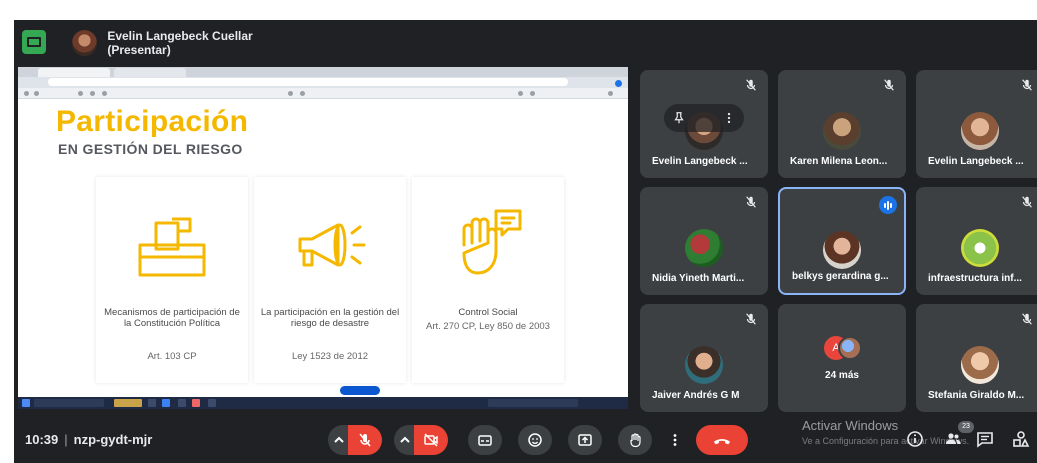 Image resolution: width=1037 pixels, height=463 pixels. What do you see at coordinates (525, 42) in the screenshot?
I see `top-bar: Evelin Langebeck Cuellar (Presentar)` at bounding box center [525, 42].